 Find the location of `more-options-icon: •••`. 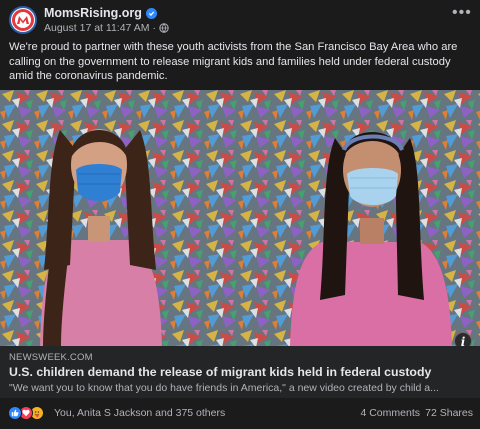

more-options-icon: ••• is located at coordinates (461, 14).